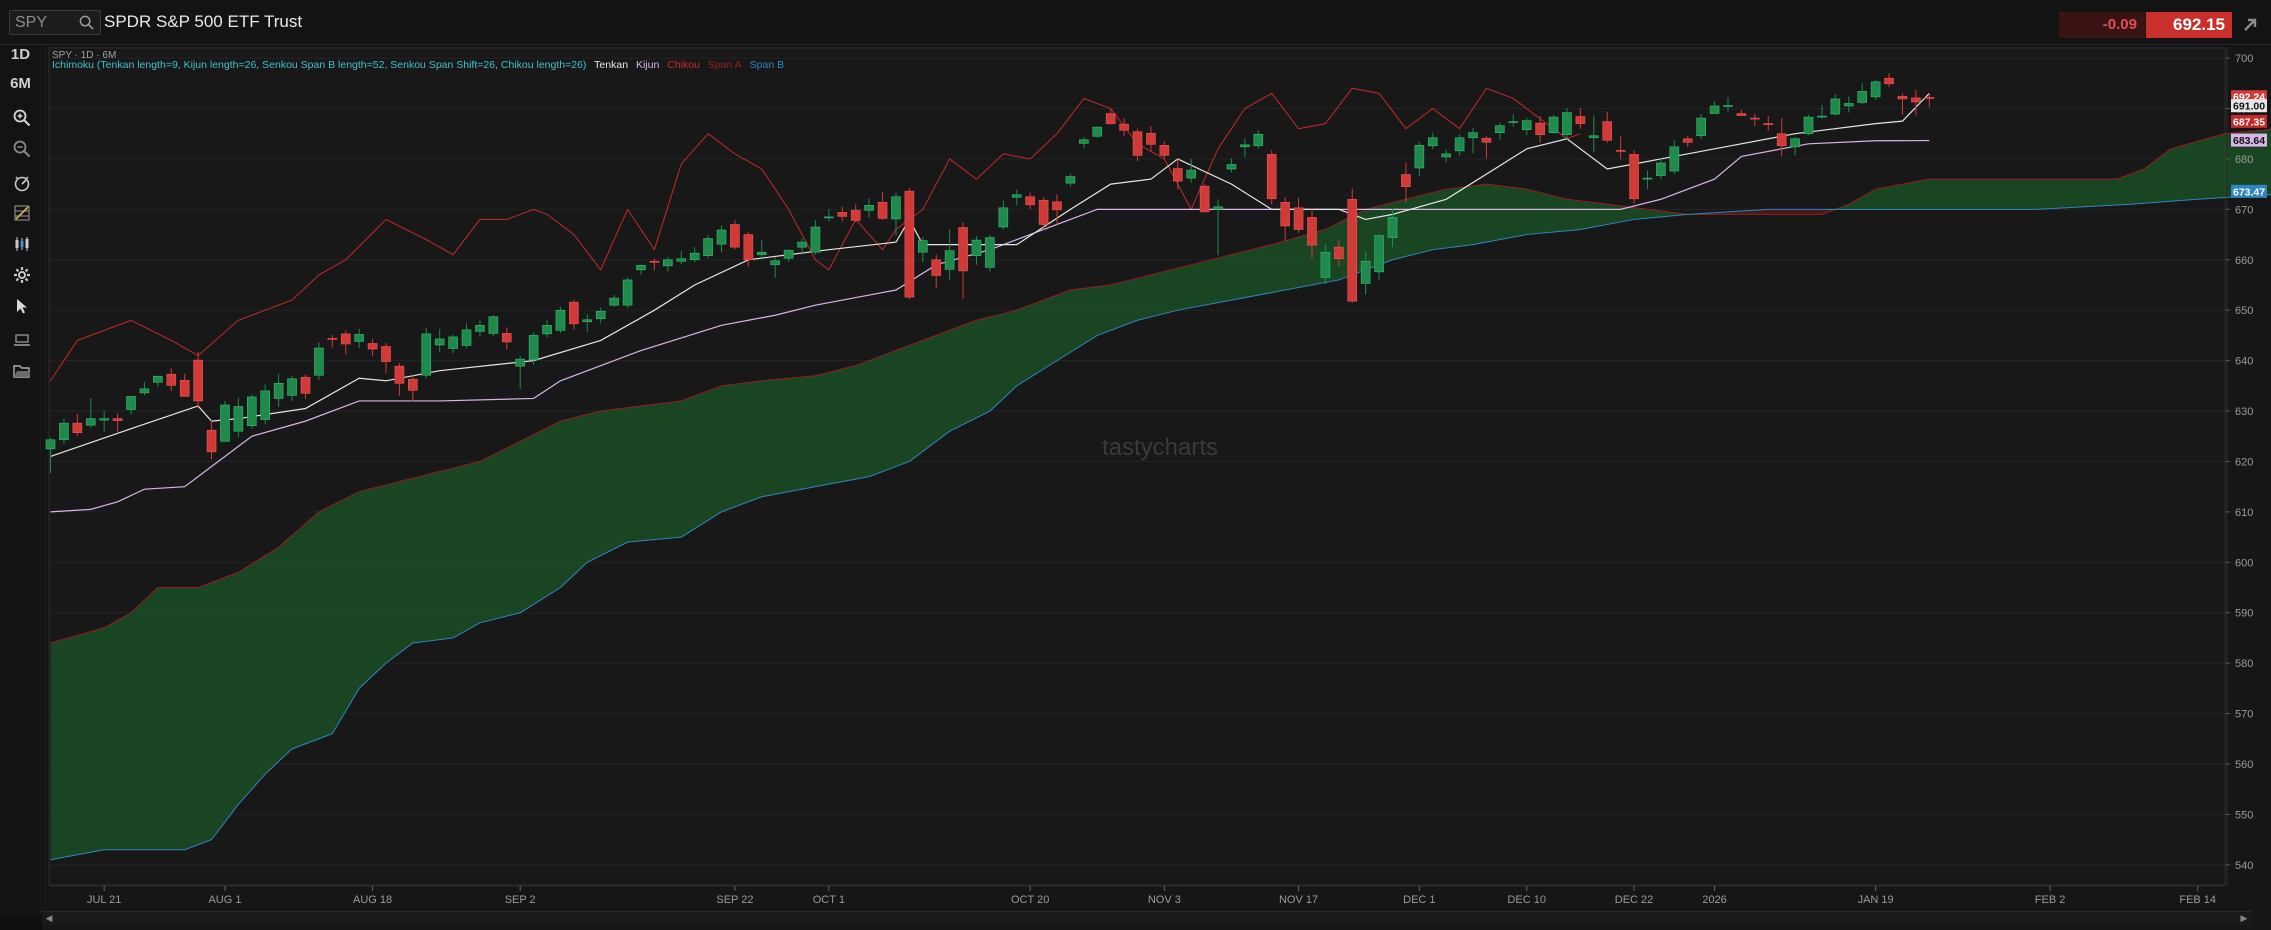  I want to click on time-tick-label: SEP 22, so click(734, 900).